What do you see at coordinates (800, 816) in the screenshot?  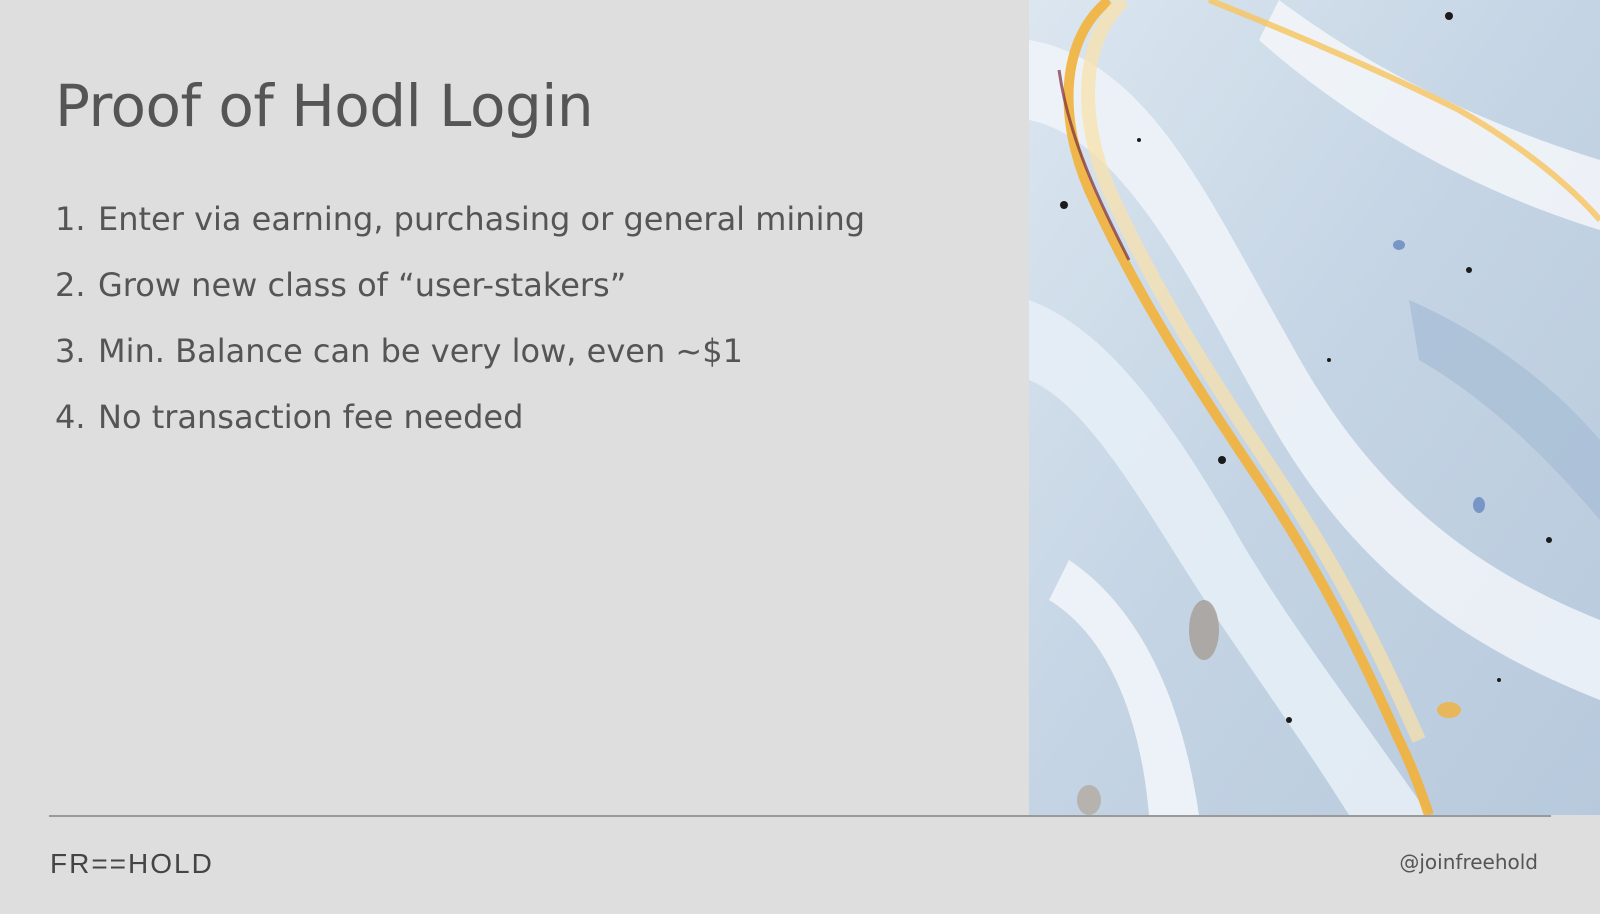 I see `footer-divider` at bounding box center [800, 816].